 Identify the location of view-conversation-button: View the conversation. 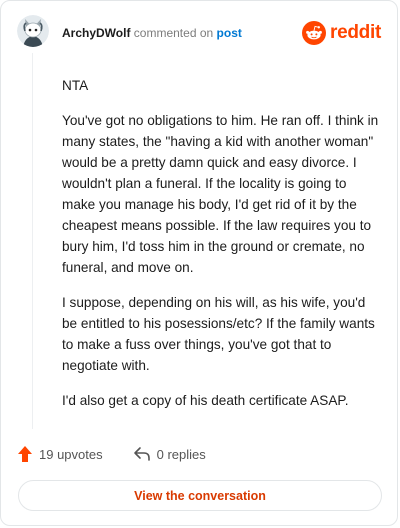
(200, 495).